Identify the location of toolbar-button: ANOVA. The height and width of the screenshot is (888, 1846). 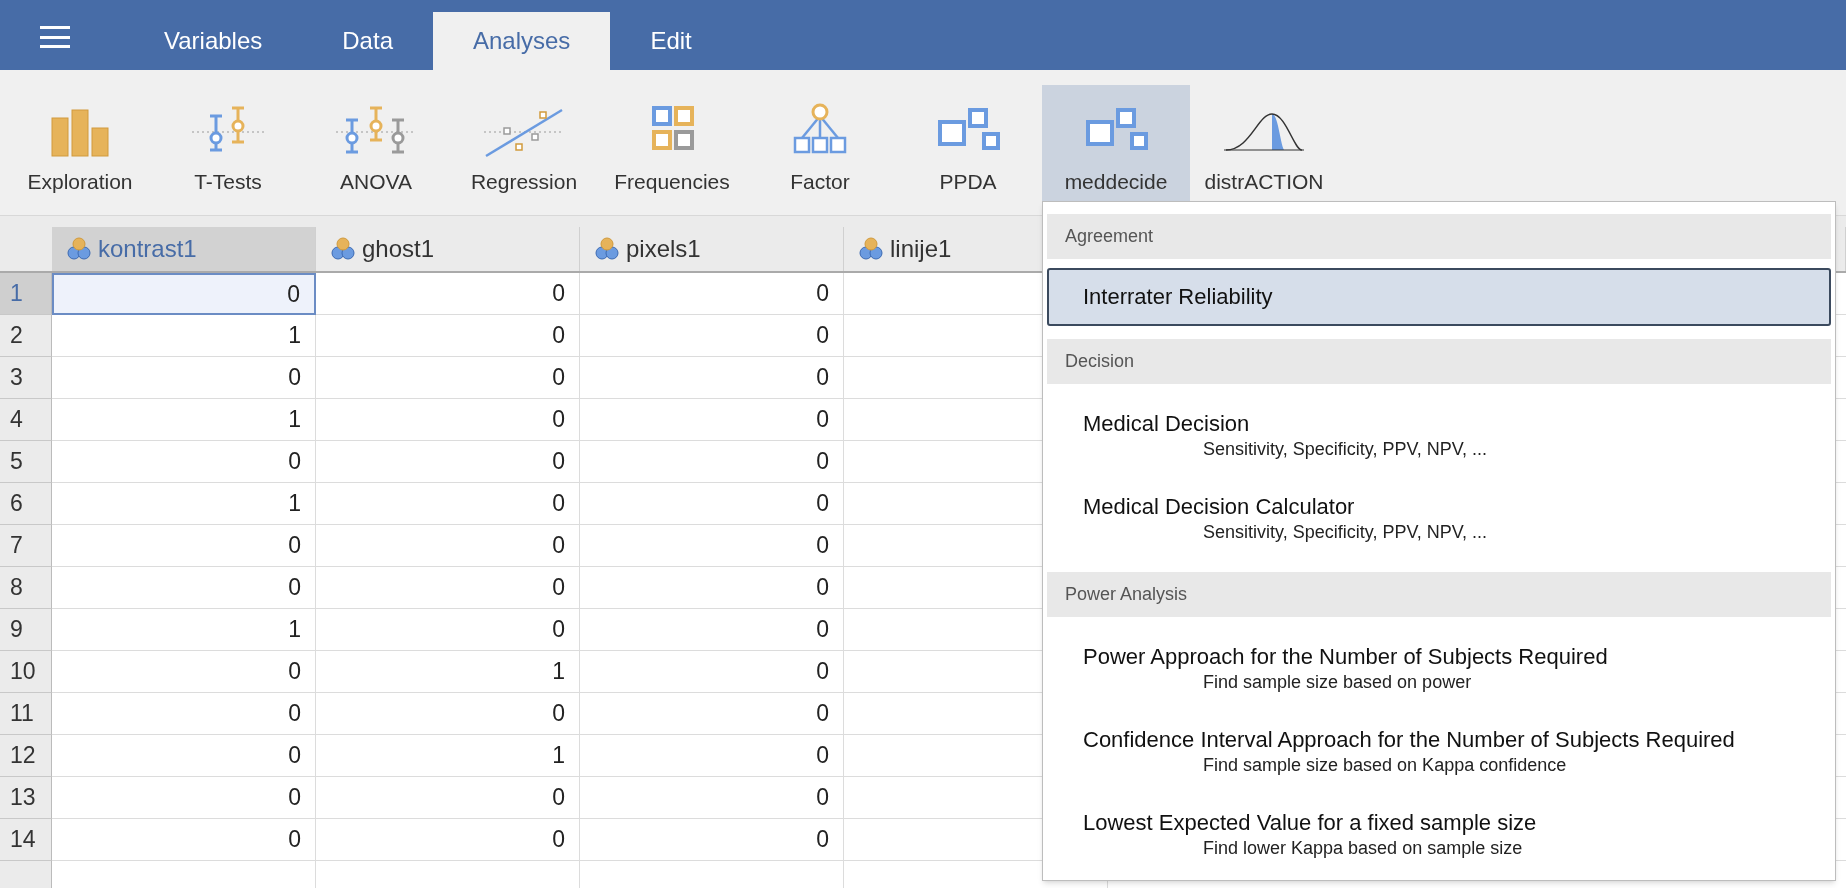
(376, 150).